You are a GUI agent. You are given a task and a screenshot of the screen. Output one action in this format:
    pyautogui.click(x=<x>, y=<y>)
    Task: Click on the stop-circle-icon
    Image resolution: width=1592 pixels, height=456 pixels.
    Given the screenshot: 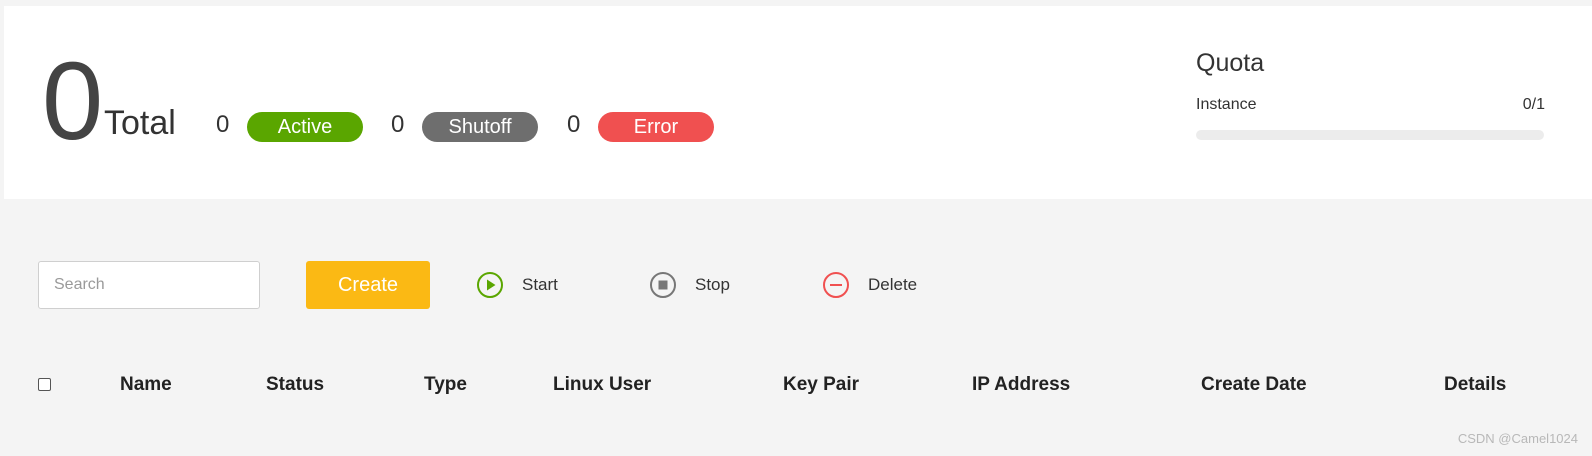 What is the action you would take?
    pyautogui.click(x=663, y=285)
    